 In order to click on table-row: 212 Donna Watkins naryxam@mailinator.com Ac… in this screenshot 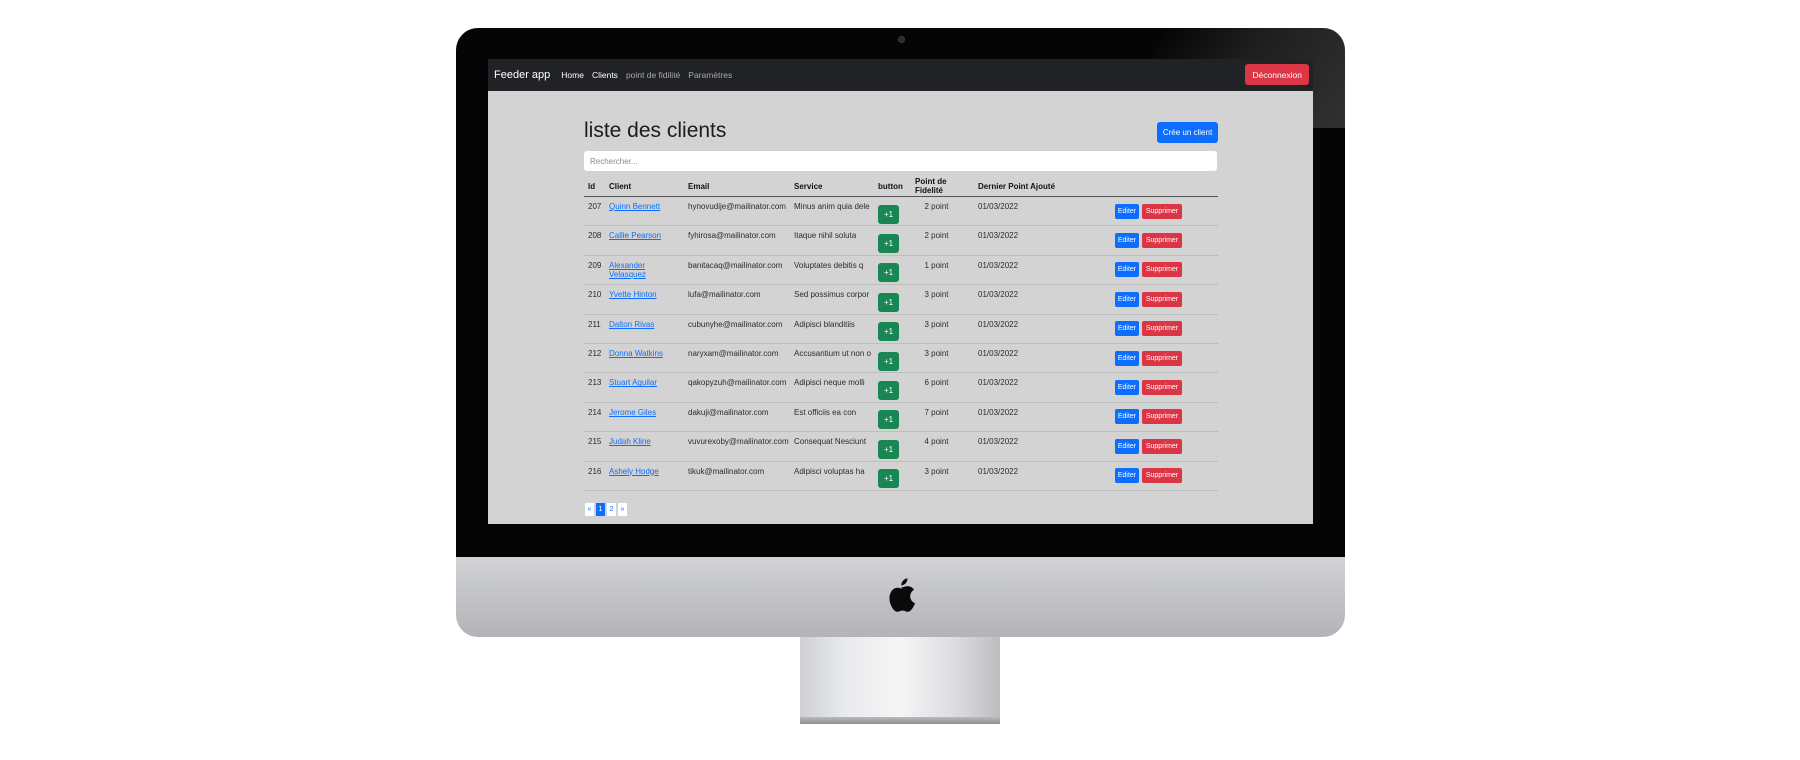, I will do `click(901, 358)`.